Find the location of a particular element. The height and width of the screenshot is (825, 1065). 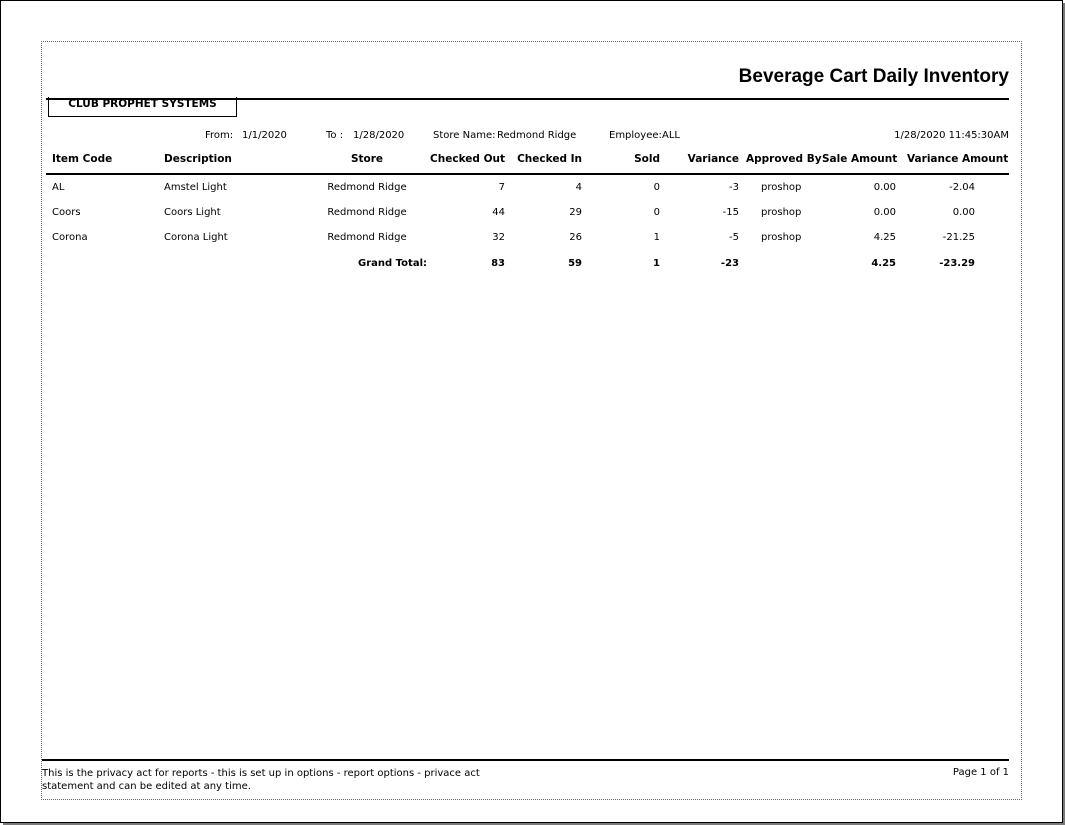

footer-divider is located at coordinates (525, 760).